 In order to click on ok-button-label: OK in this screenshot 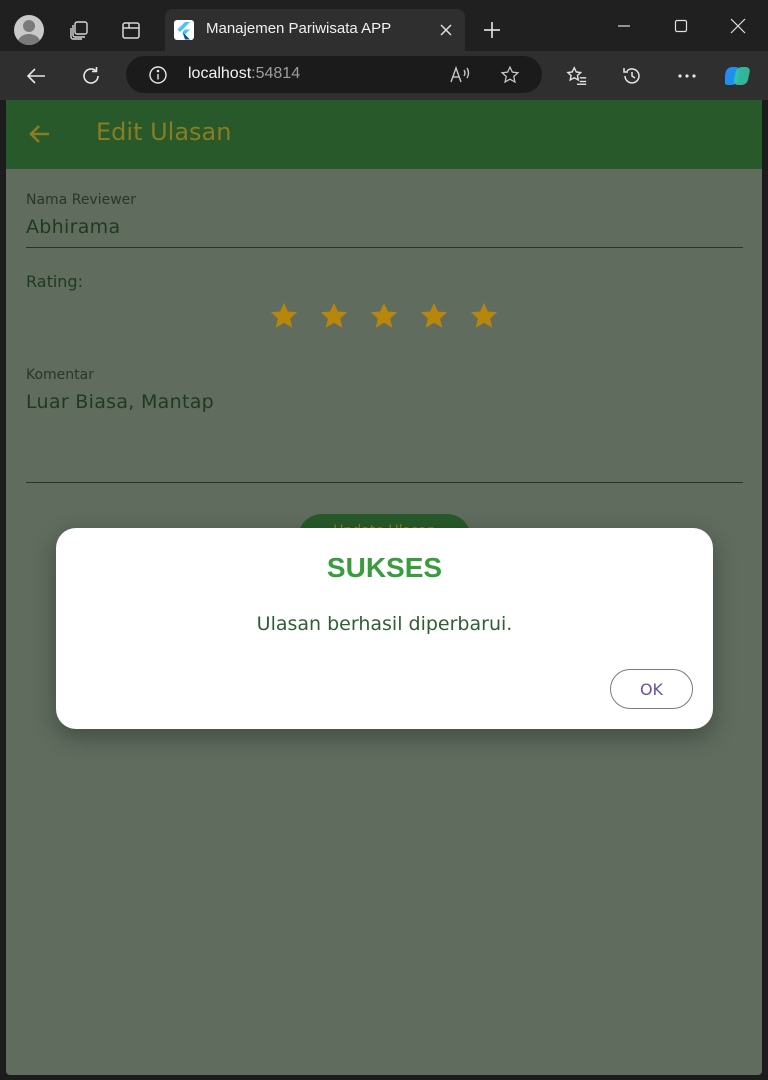, I will do `click(651, 689)`.